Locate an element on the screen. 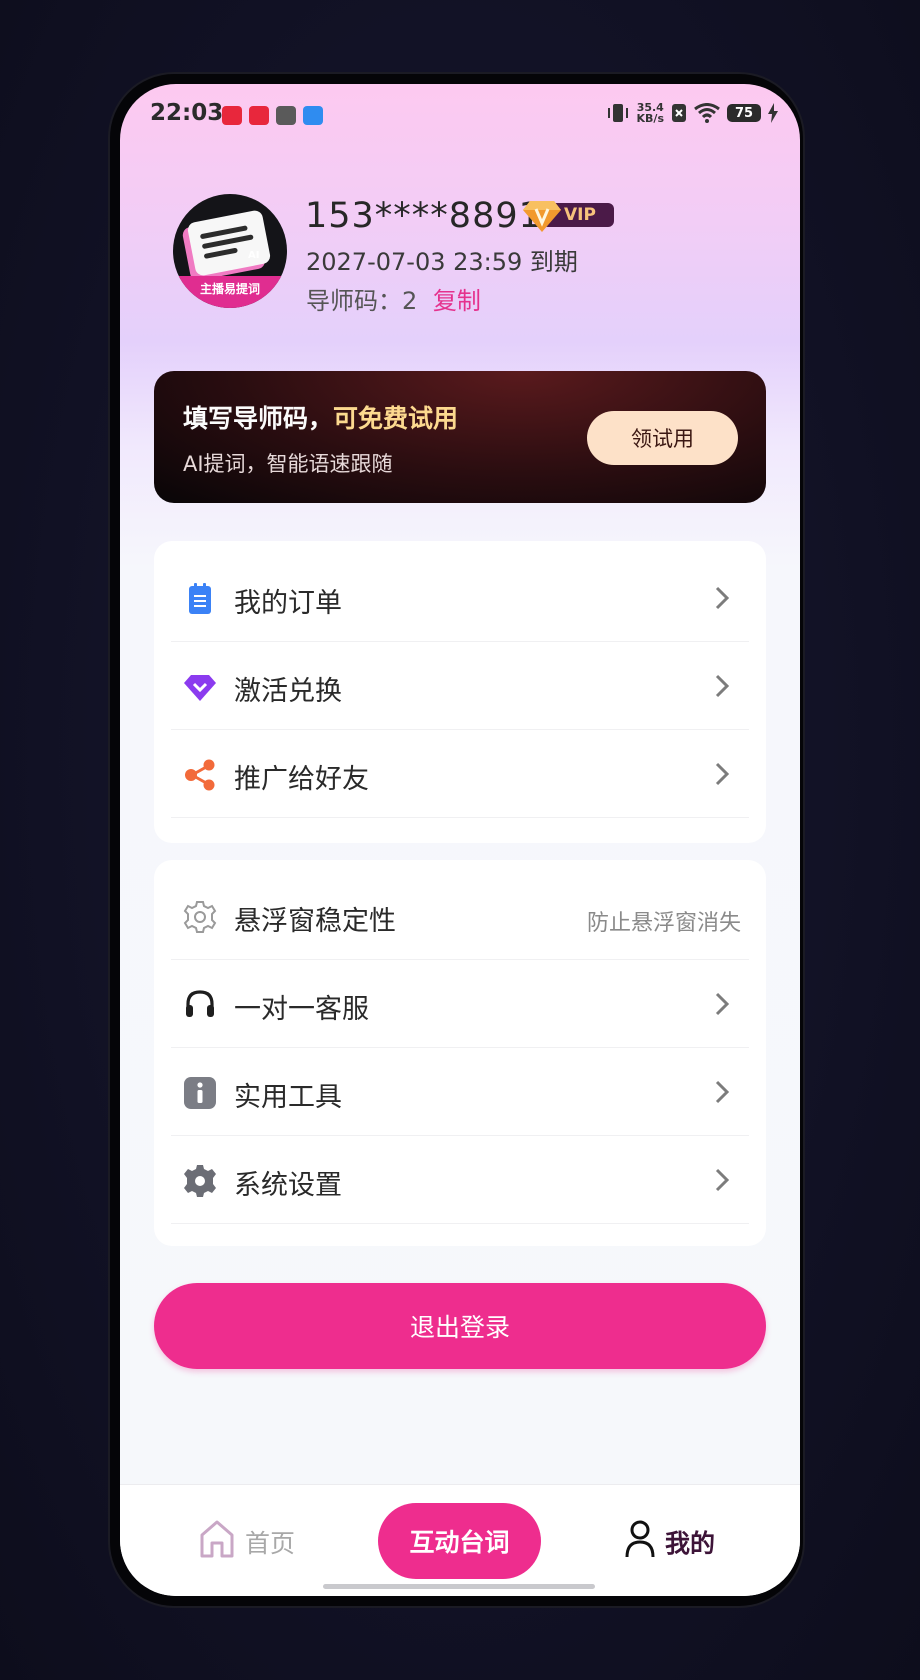  bottom-nav: 首页 互动台词 我的 is located at coordinates (460, 1540).